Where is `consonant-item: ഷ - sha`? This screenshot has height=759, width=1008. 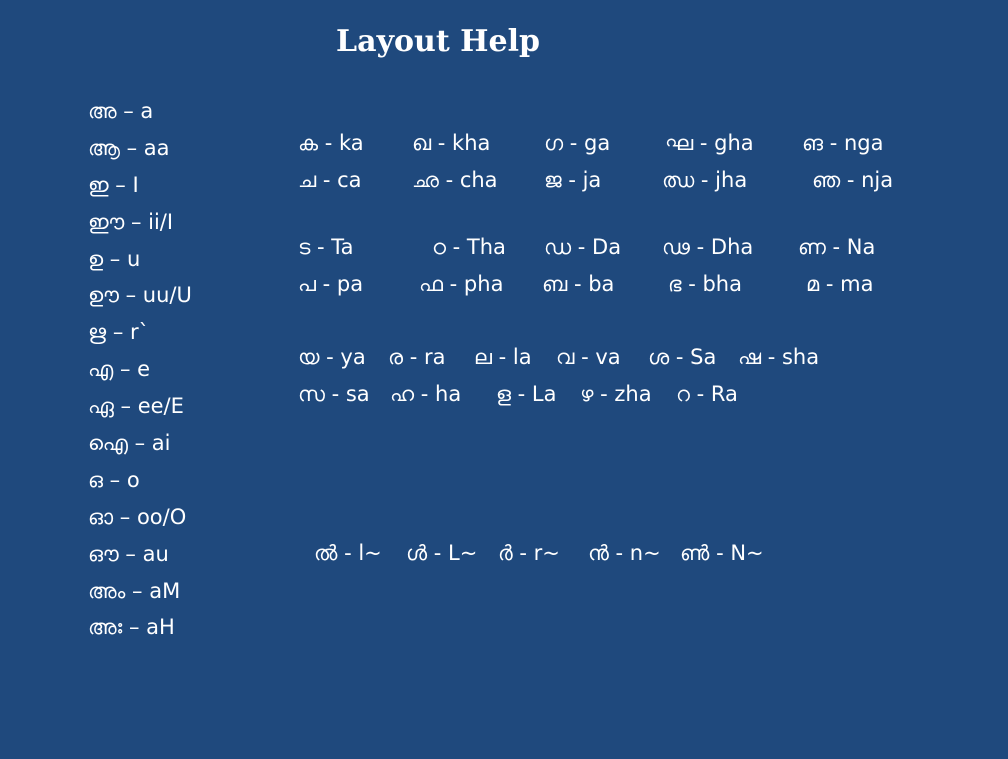
consonant-item: ഷ - sha is located at coordinates (779, 357).